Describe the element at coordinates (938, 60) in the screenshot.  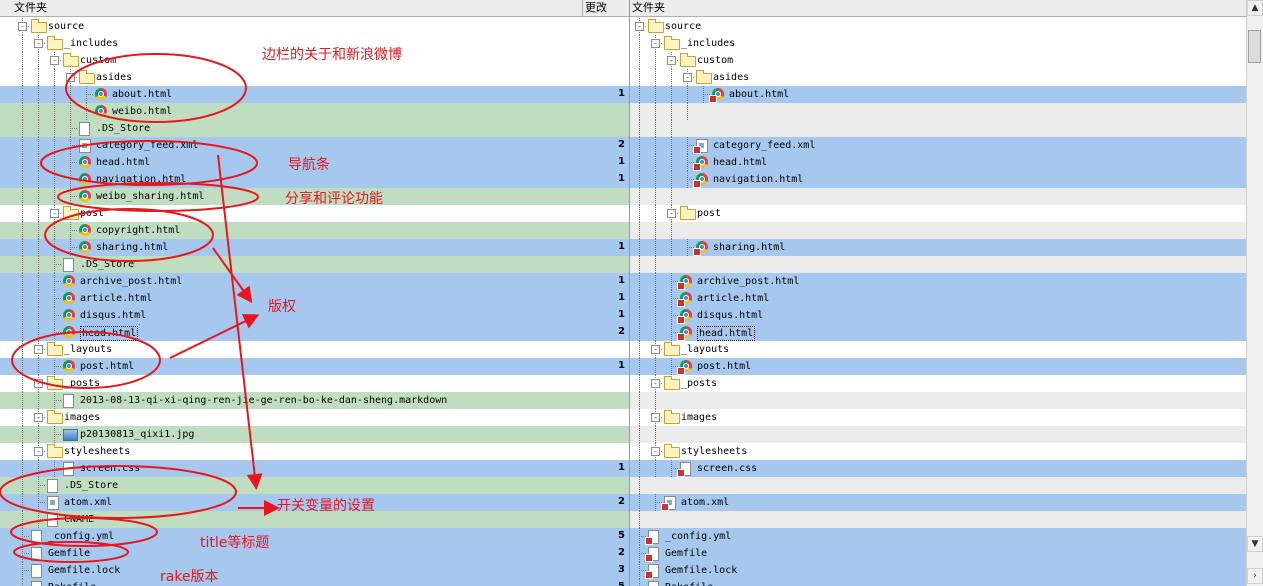
I see `folder-row: - custom` at that location.